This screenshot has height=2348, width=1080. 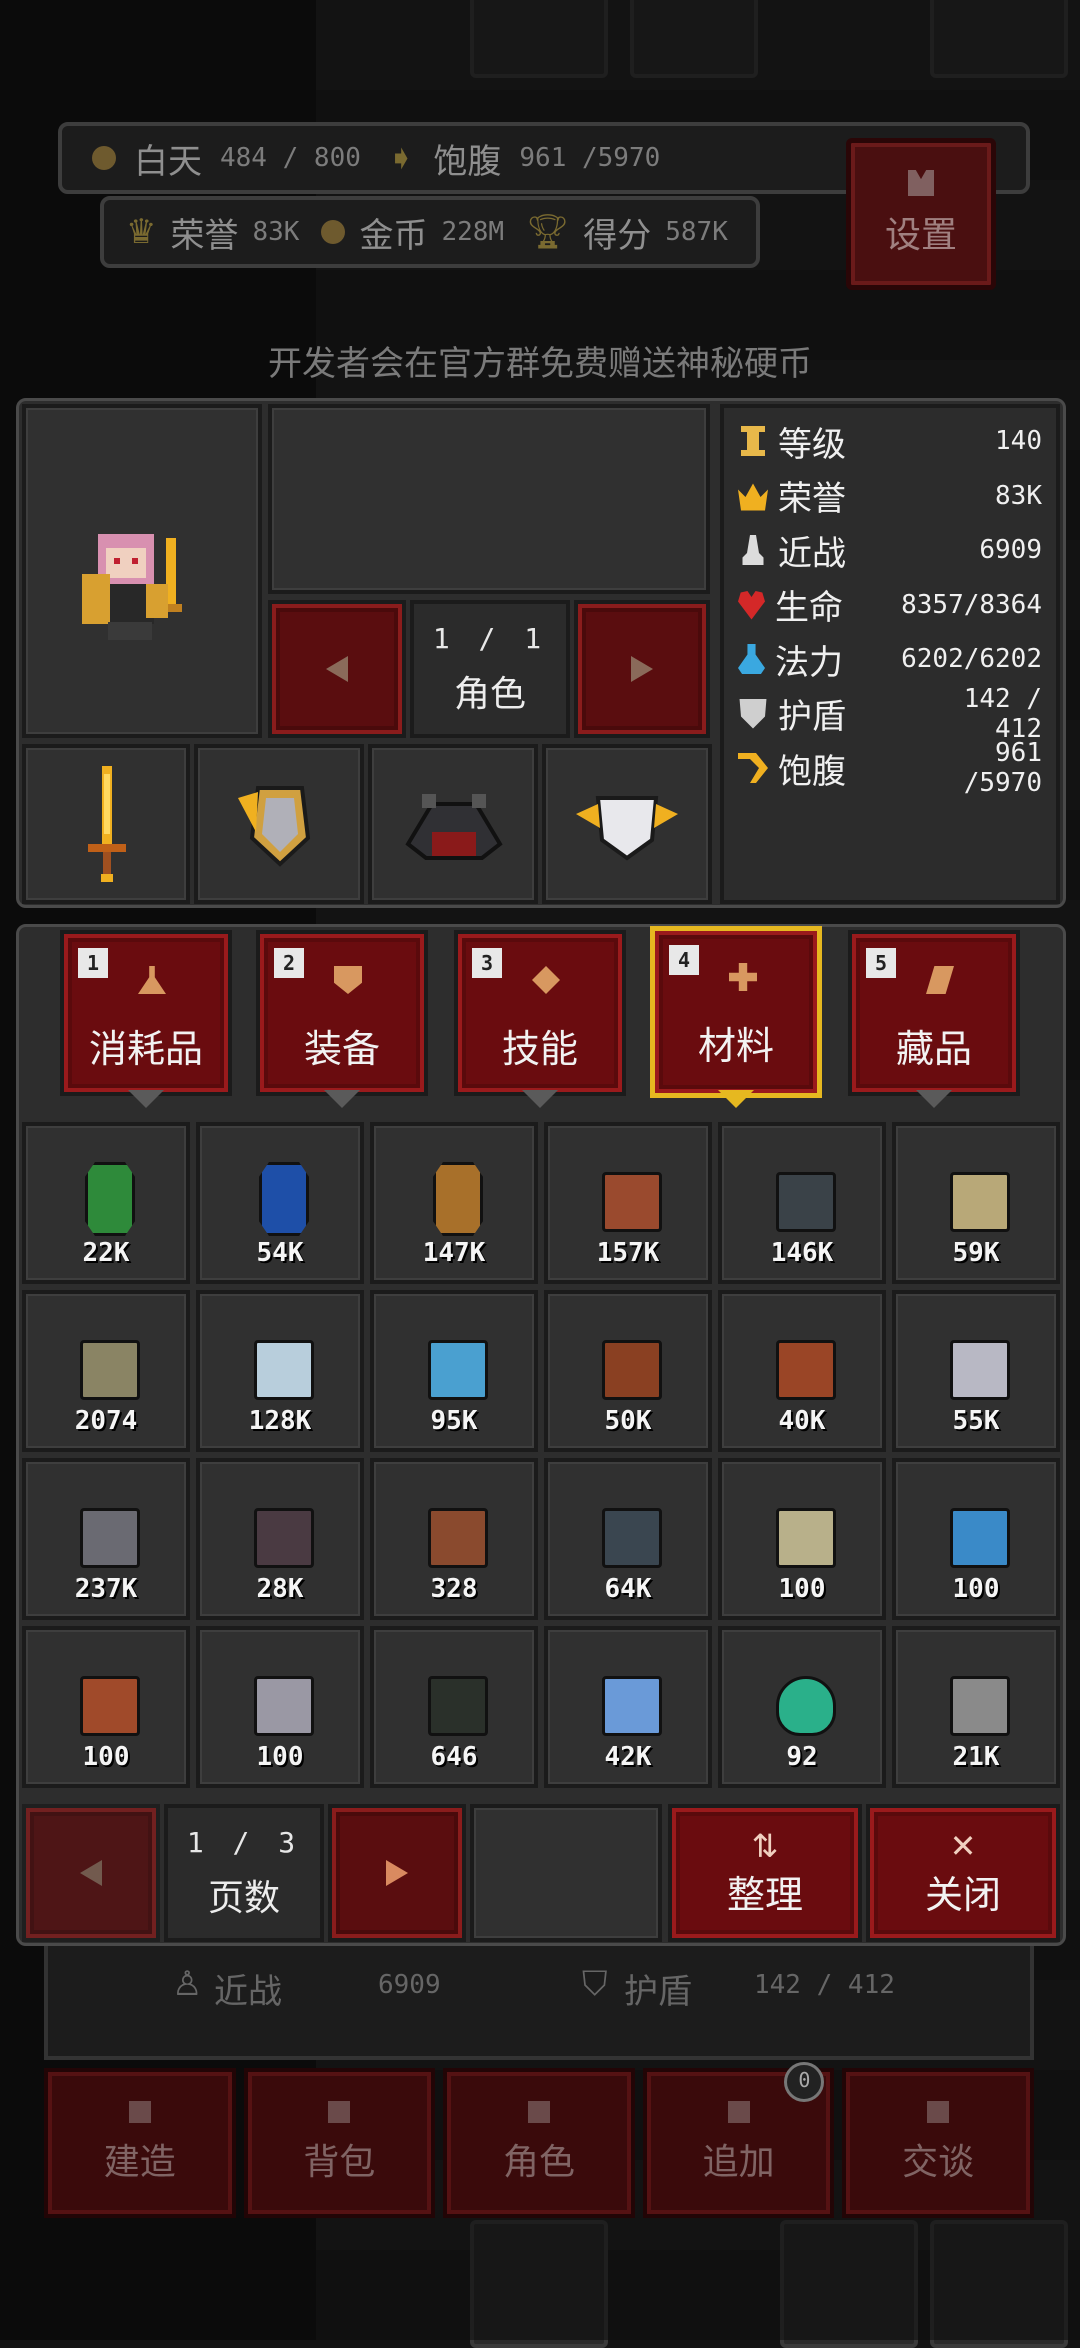 What do you see at coordinates (627, 824) in the screenshot?
I see `equip-slot-accessory` at bounding box center [627, 824].